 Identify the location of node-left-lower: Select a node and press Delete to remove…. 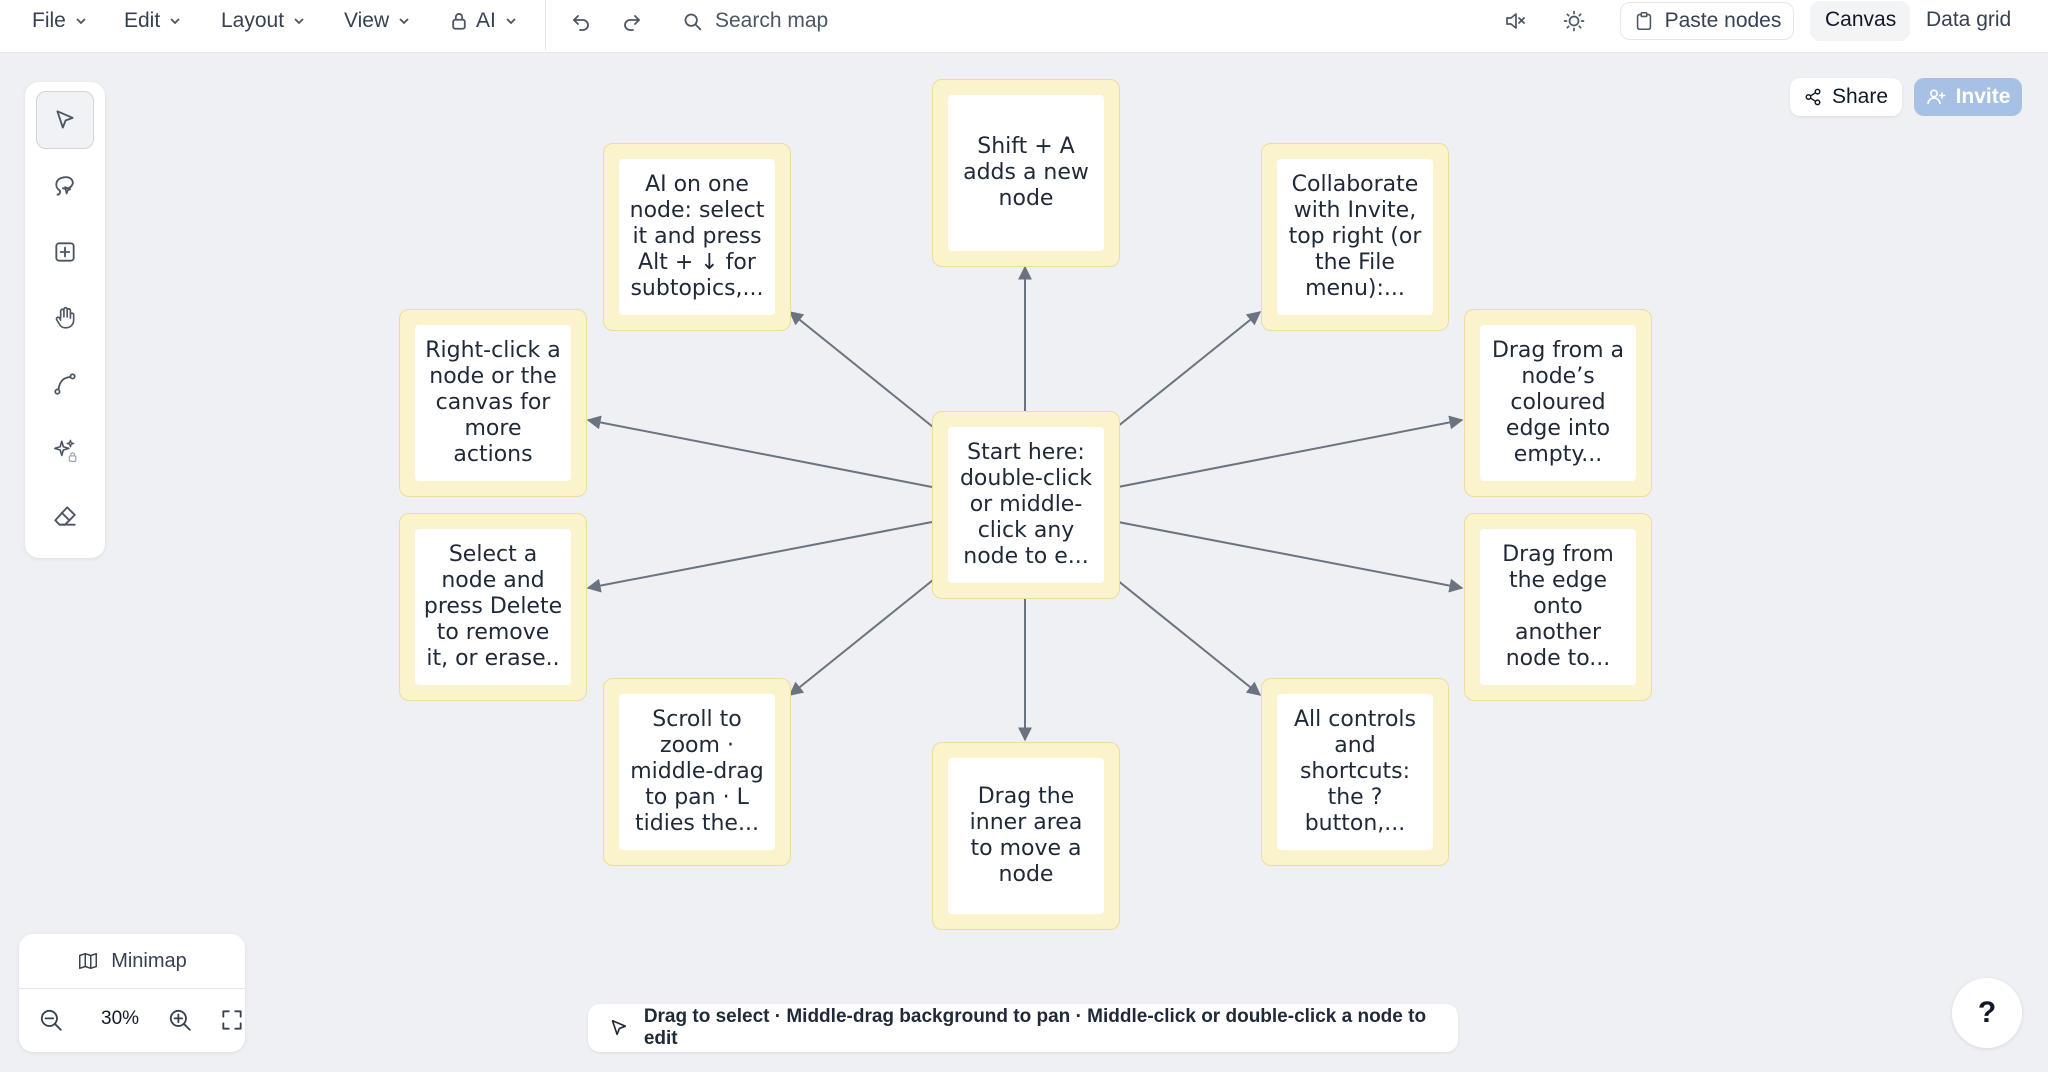
(493, 607).